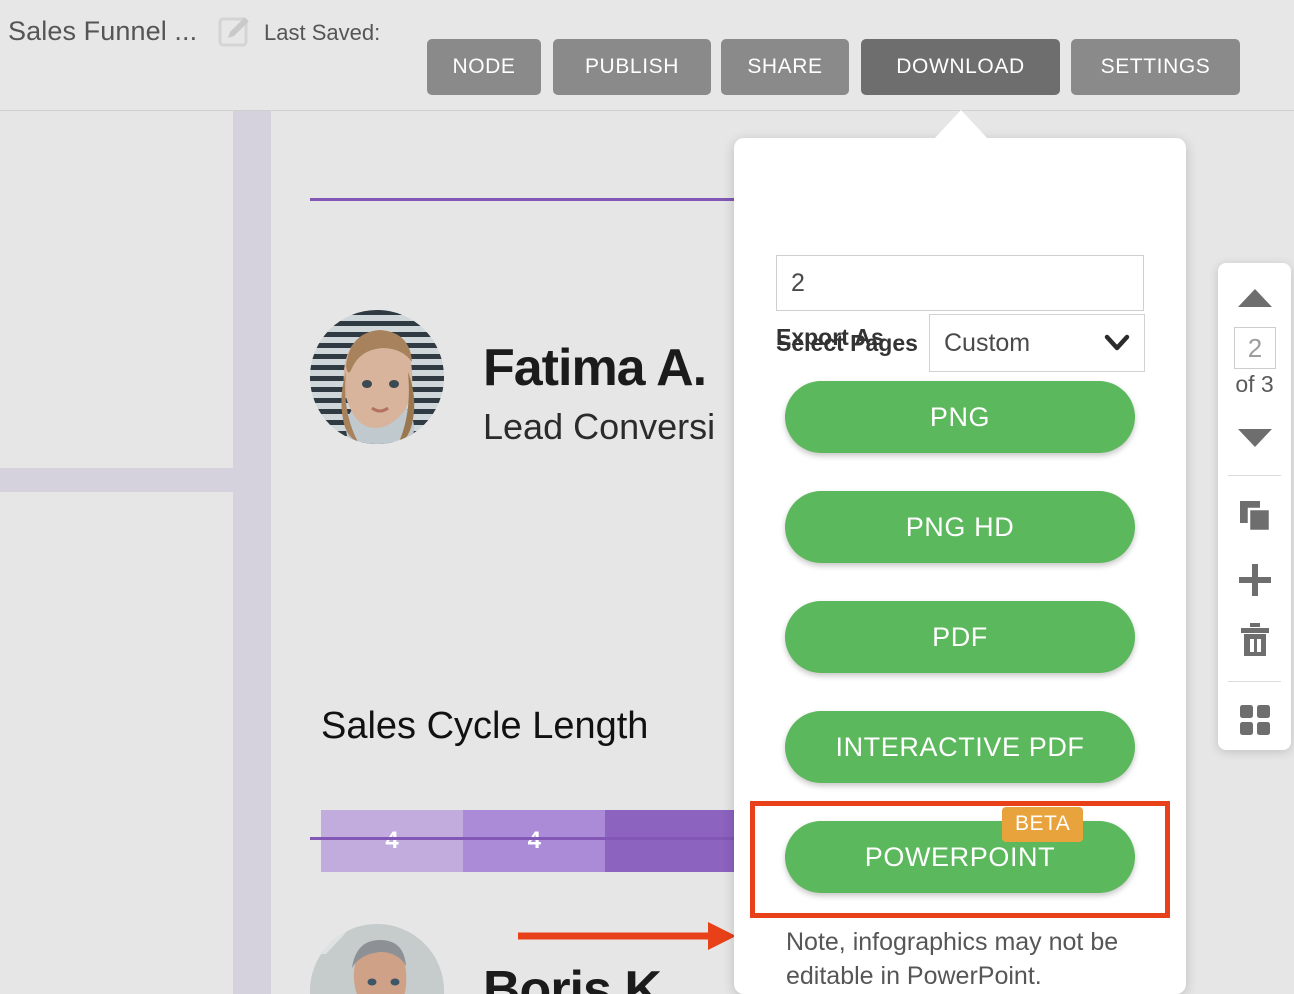 Image resolution: width=1294 pixels, height=994 pixels. Describe the element at coordinates (322, 32) in the screenshot. I see `last-saved-label: Last Saved:` at that location.